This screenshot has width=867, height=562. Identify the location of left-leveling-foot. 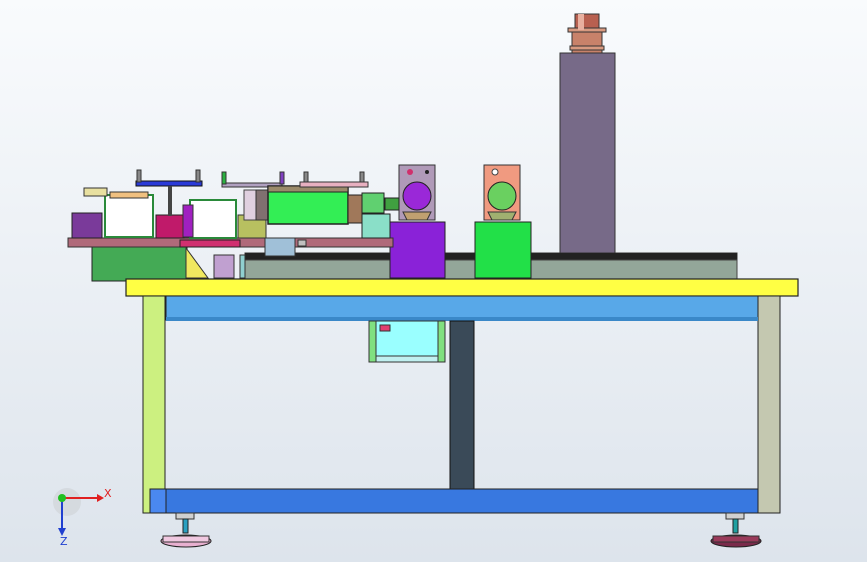
(186, 530).